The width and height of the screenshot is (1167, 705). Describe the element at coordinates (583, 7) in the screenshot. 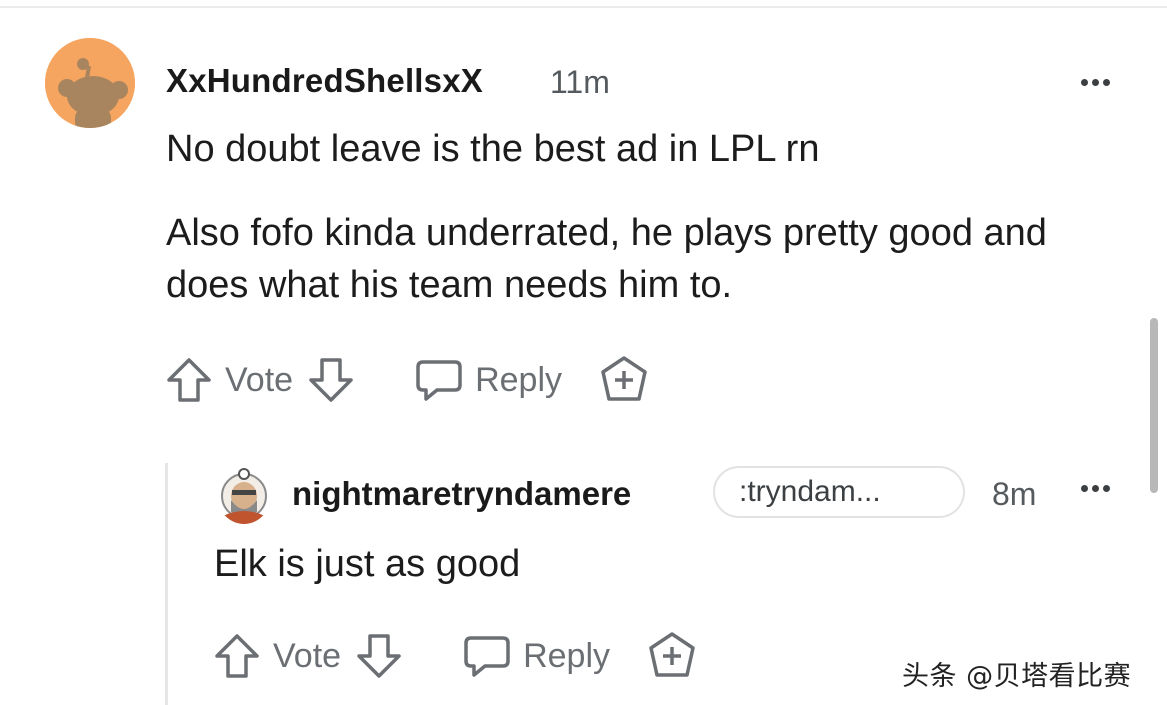

I see `top-divider` at that location.